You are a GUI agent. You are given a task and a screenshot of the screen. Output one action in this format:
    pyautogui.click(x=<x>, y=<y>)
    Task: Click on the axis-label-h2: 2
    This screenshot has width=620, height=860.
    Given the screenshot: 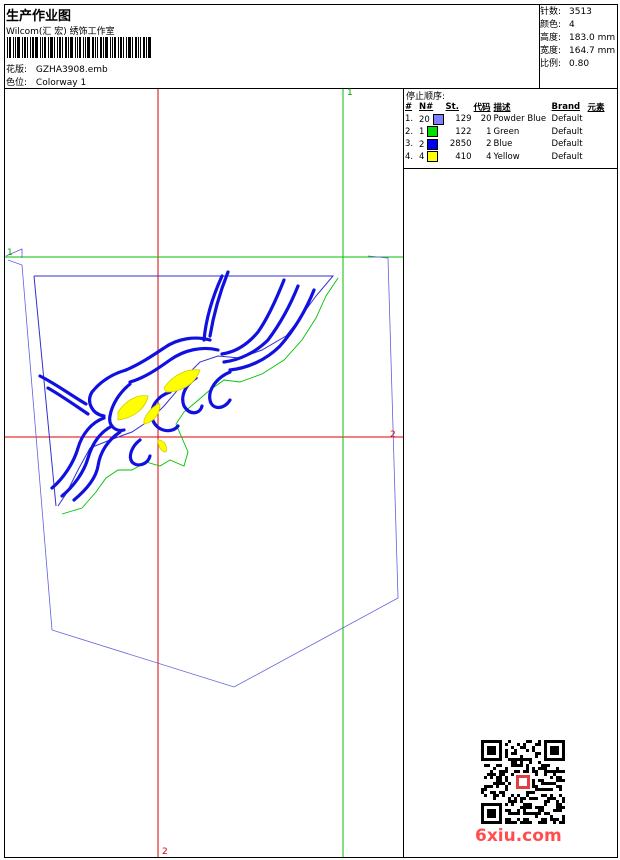 What is the action you would take?
    pyautogui.click(x=393, y=435)
    